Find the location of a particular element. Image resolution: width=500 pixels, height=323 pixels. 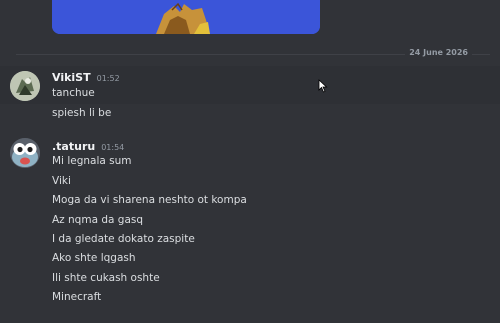

image-content is located at coordinates (186, 17).